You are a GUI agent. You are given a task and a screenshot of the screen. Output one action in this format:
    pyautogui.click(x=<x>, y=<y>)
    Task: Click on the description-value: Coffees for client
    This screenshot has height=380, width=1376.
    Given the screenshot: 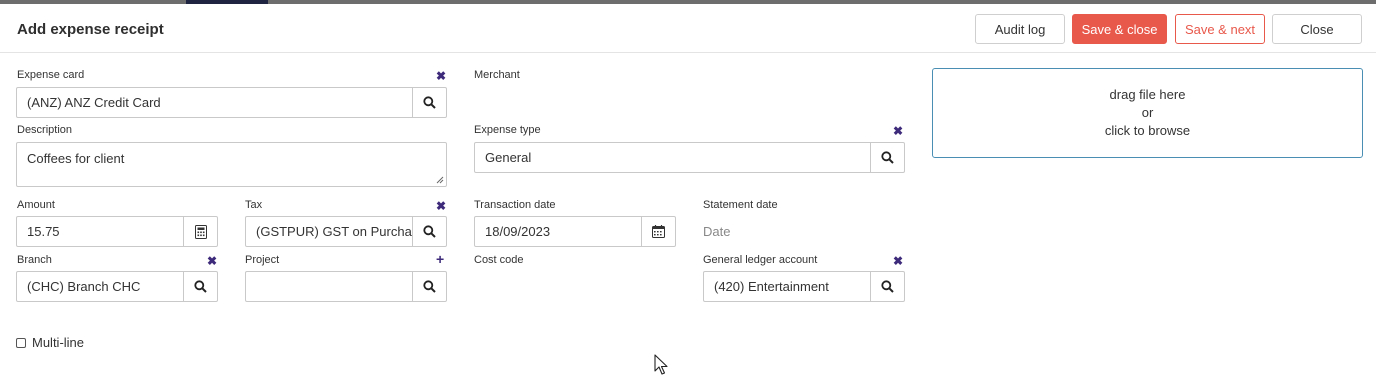 What is the action you would take?
    pyautogui.click(x=76, y=158)
    